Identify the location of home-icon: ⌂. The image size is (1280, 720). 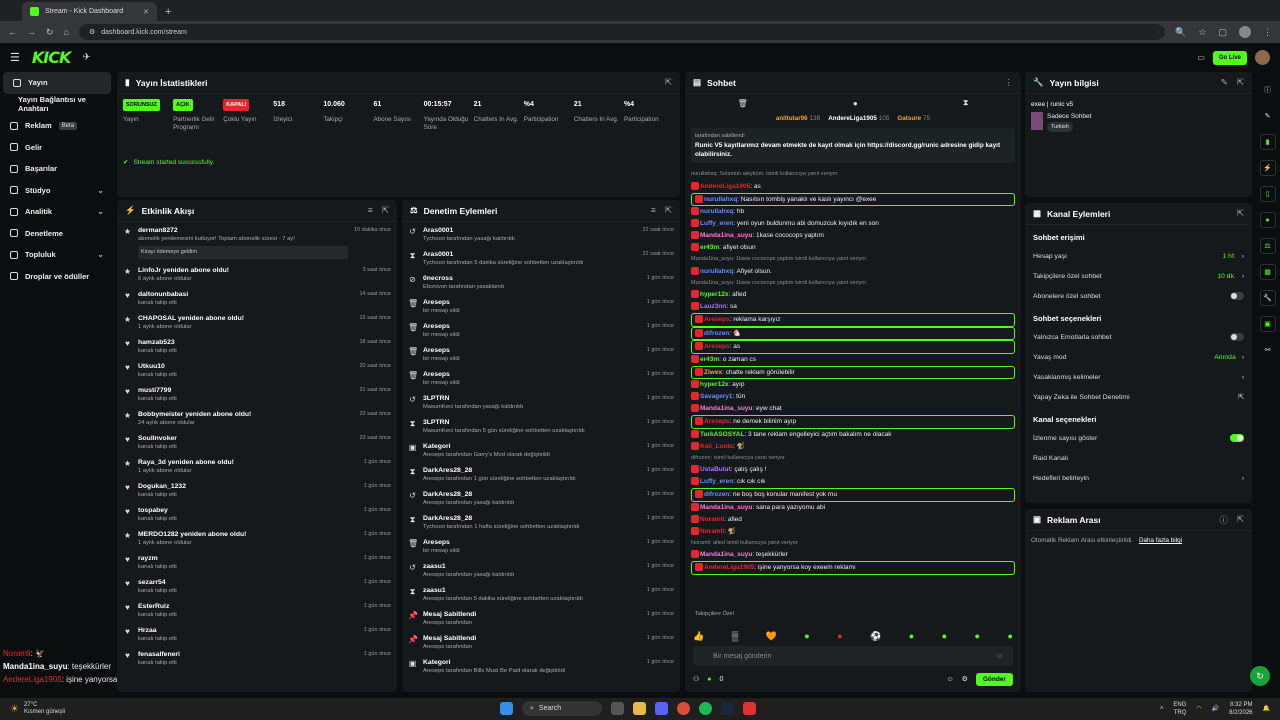
(66, 32).